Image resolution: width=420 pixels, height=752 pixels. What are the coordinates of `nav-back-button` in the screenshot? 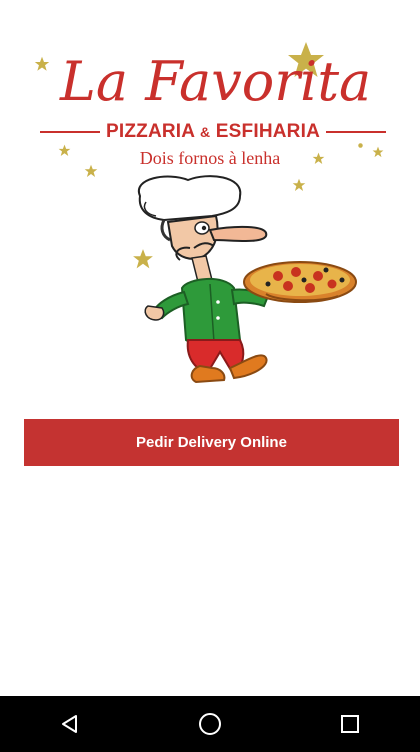 It's located at (70, 724).